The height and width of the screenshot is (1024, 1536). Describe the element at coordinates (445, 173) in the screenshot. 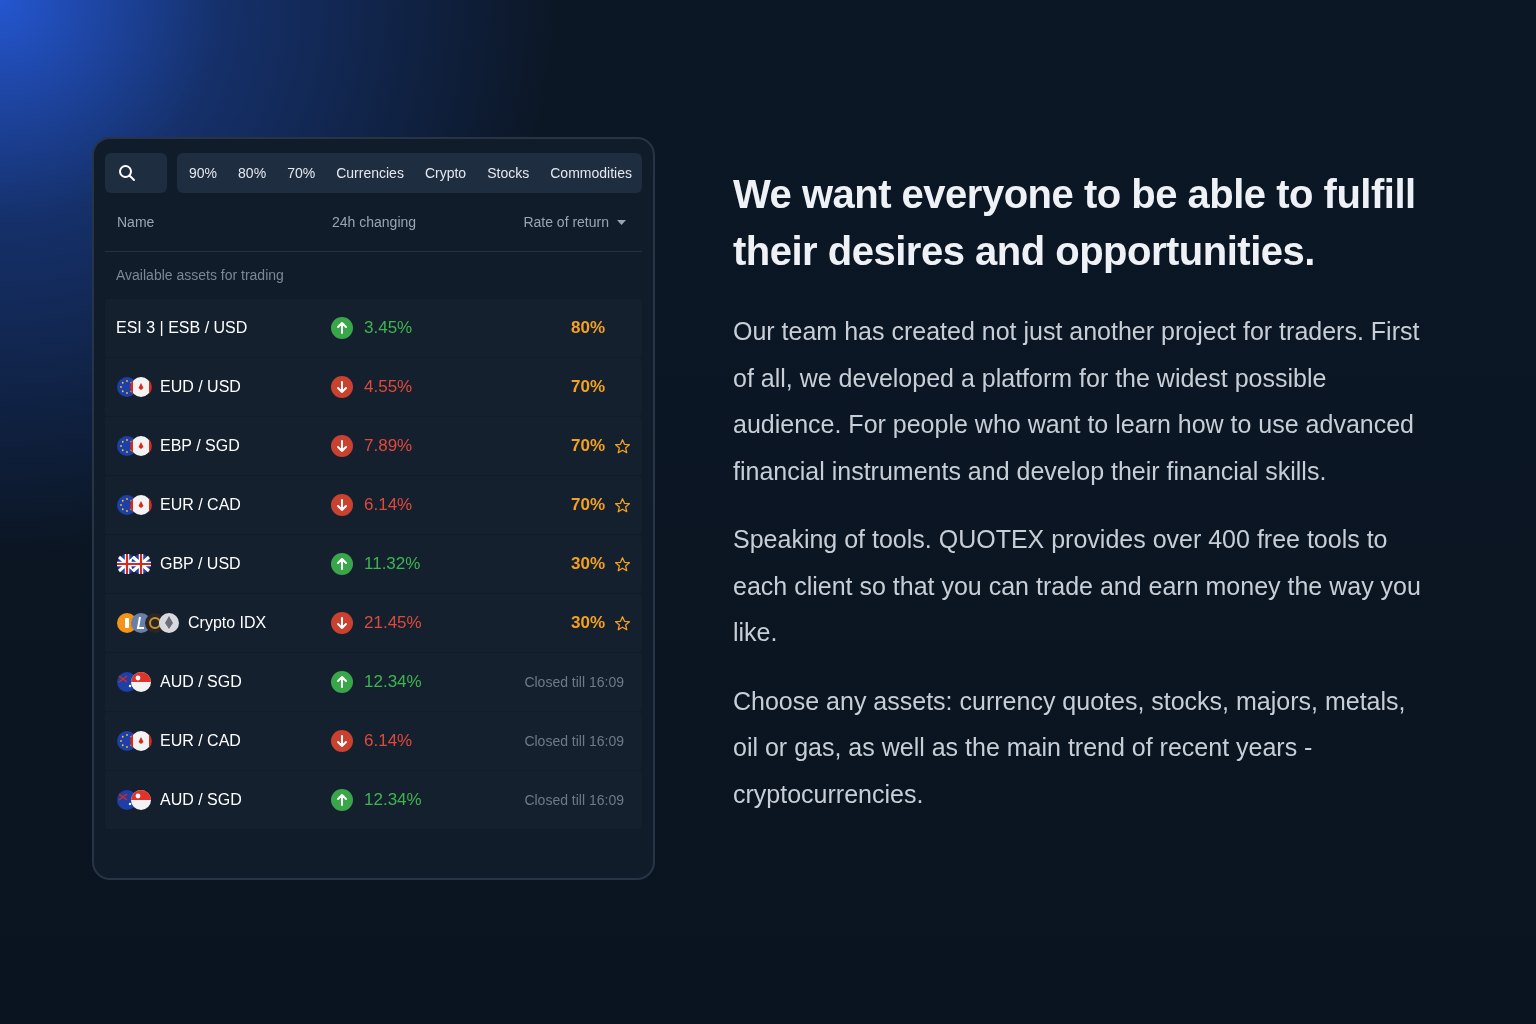

I see `filter-tab: Crypto` at that location.